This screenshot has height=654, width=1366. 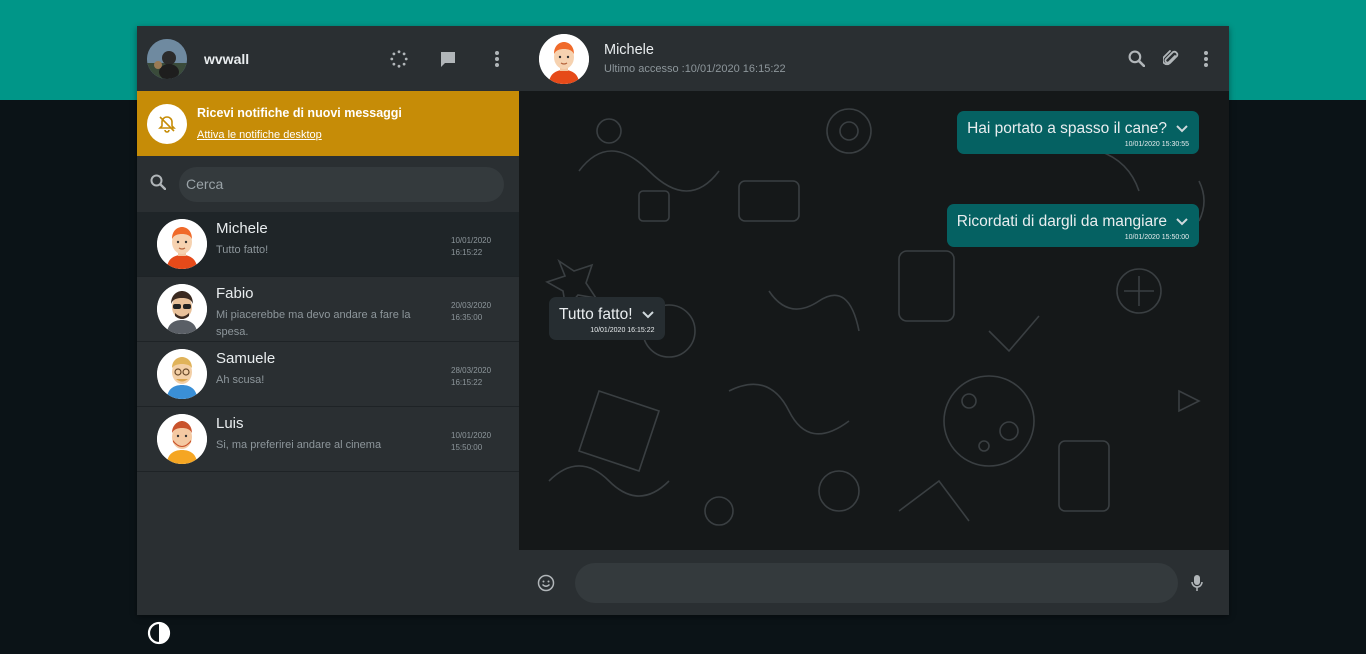 What do you see at coordinates (471, 370) in the screenshot?
I see `contact-date: 28/03/2020` at bounding box center [471, 370].